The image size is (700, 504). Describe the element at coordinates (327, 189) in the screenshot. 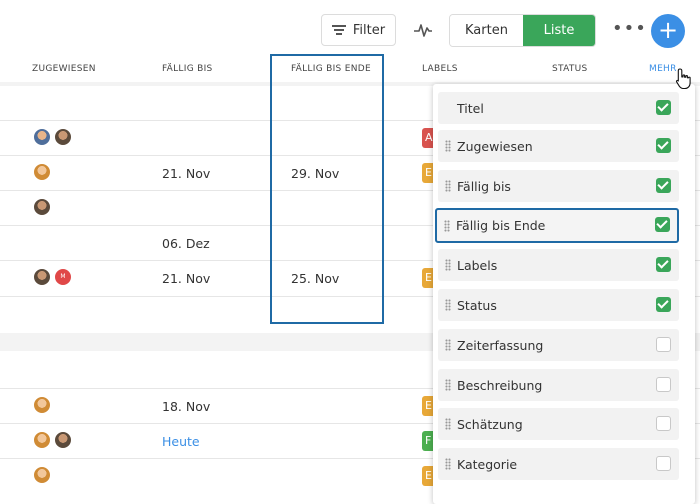

I see `column-highlight-faellig-bis-ende` at that location.